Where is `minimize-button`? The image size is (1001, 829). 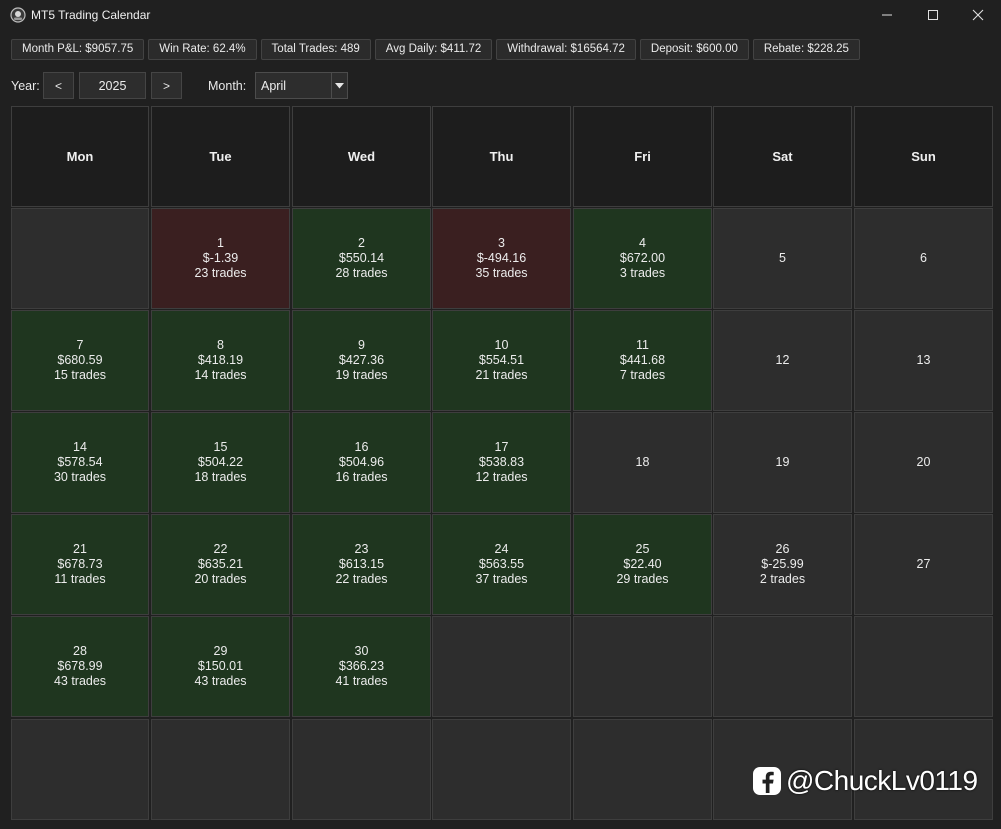
minimize-button is located at coordinates (887, 15).